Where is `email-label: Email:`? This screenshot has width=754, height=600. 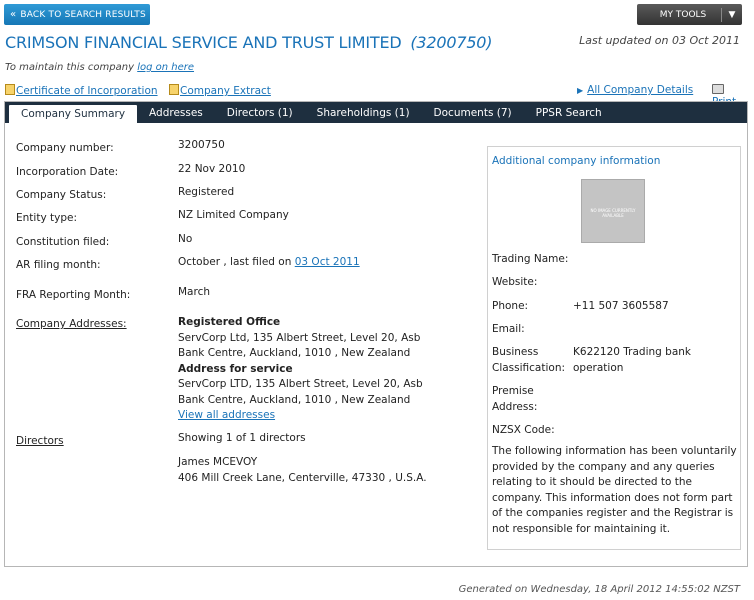
email-label: Email: is located at coordinates (508, 329).